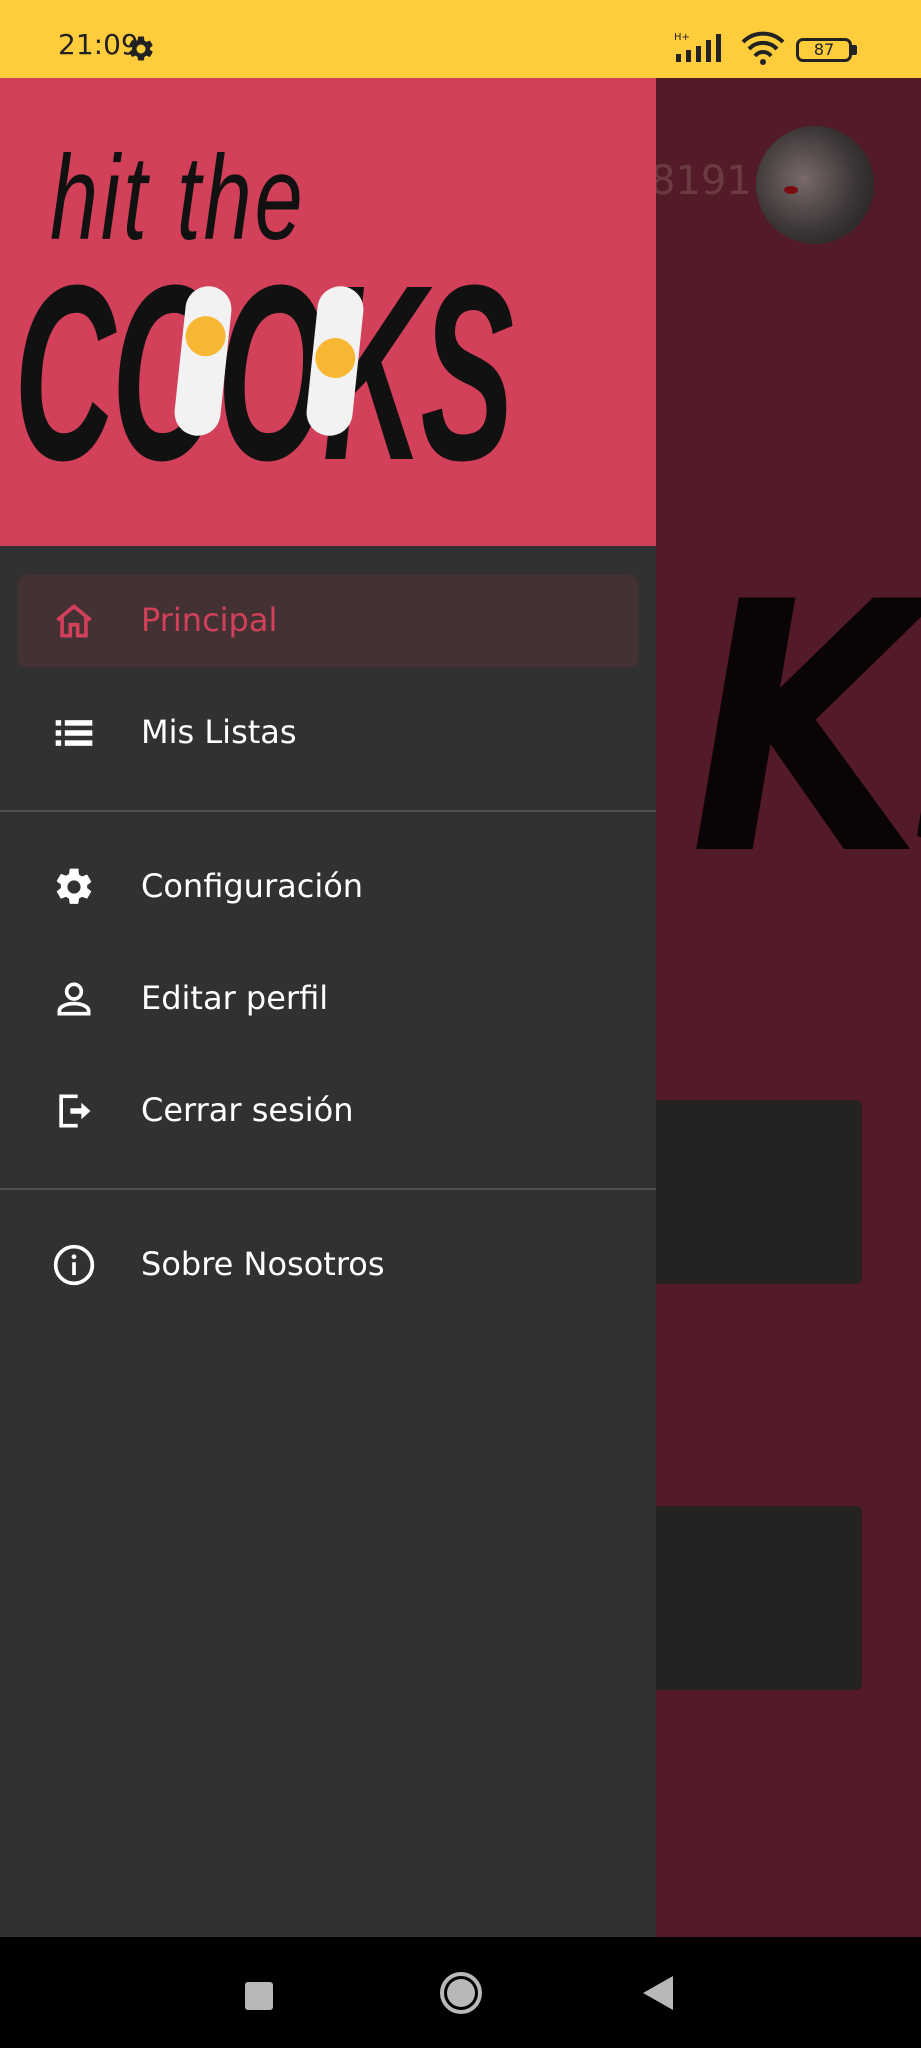  Describe the element at coordinates (264, 372) in the screenshot. I see `logo-main-text: COOKS` at that location.